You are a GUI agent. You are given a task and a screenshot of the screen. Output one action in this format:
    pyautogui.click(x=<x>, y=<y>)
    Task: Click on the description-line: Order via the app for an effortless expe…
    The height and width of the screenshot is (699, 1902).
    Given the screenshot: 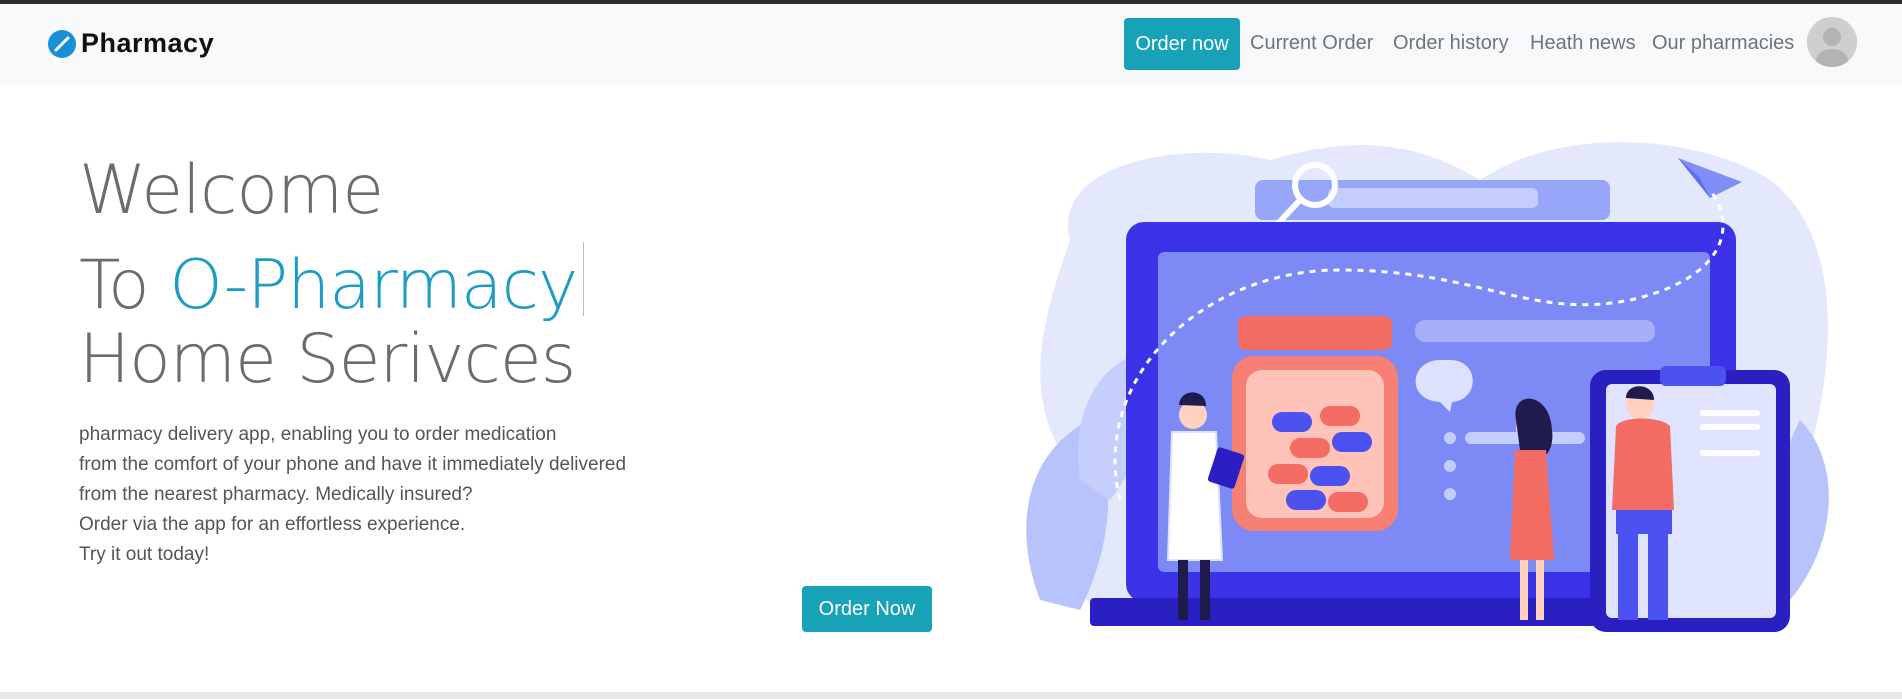 What is the action you would take?
    pyautogui.click(x=272, y=524)
    